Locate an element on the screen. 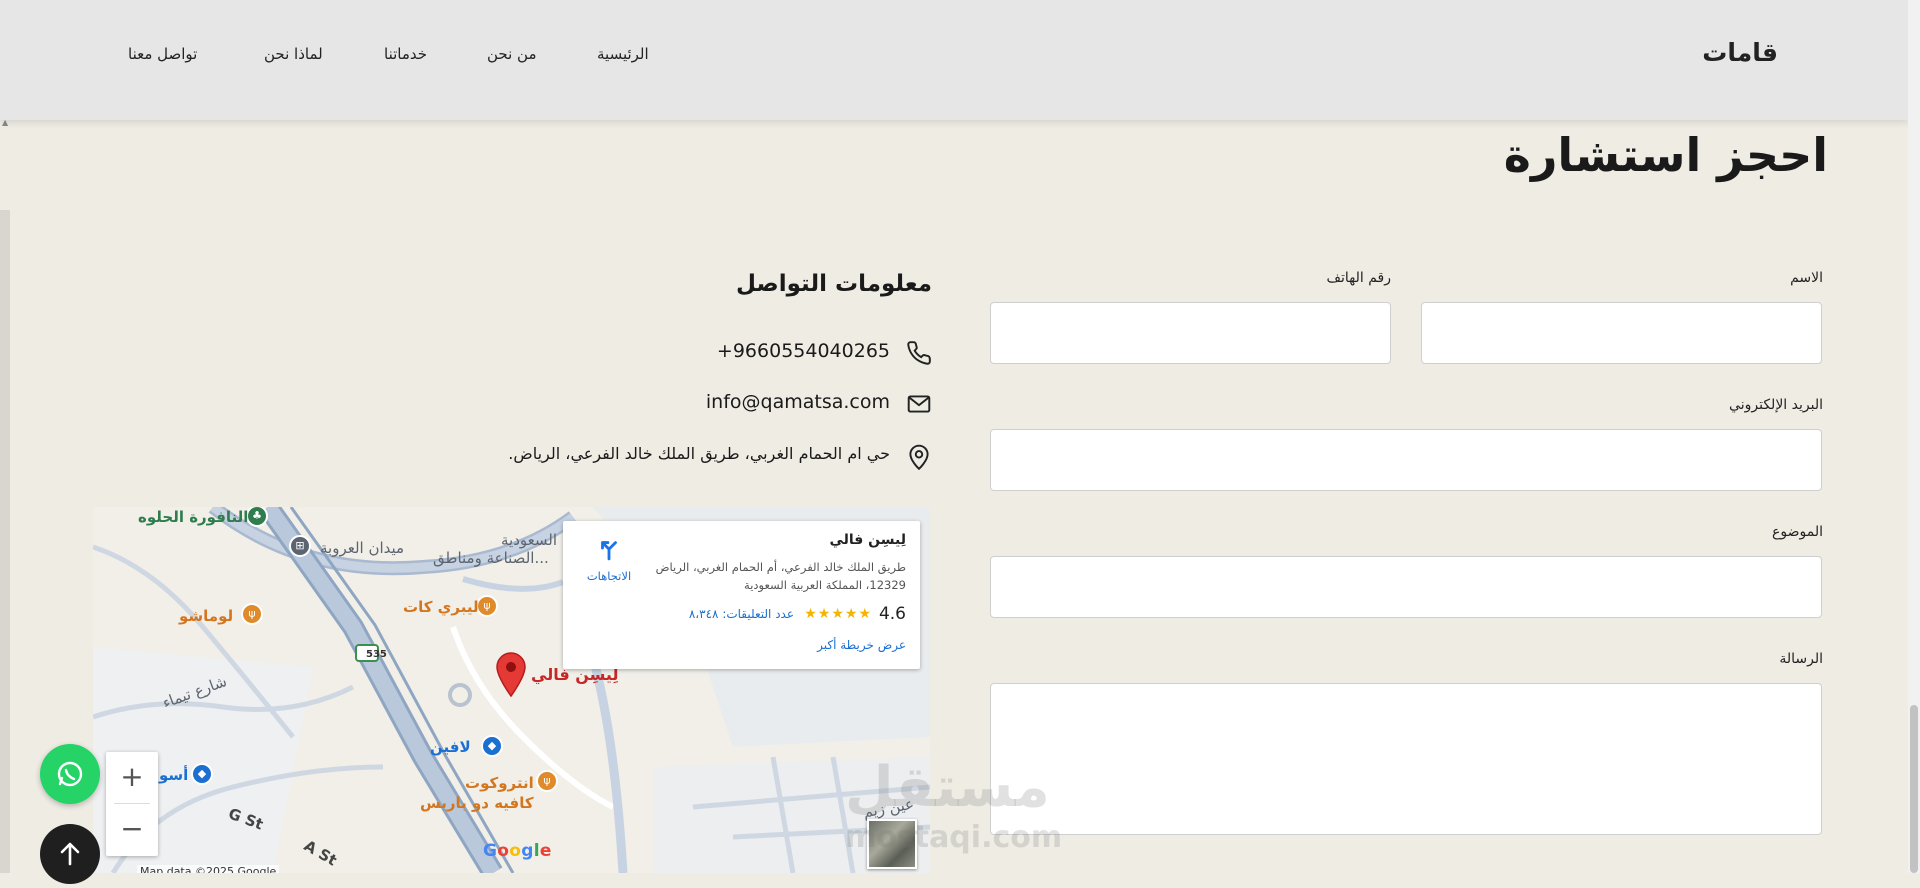 Image resolution: width=1920 pixels, height=888 pixels. map-restaurant-icon-2: ψ is located at coordinates (252, 614).